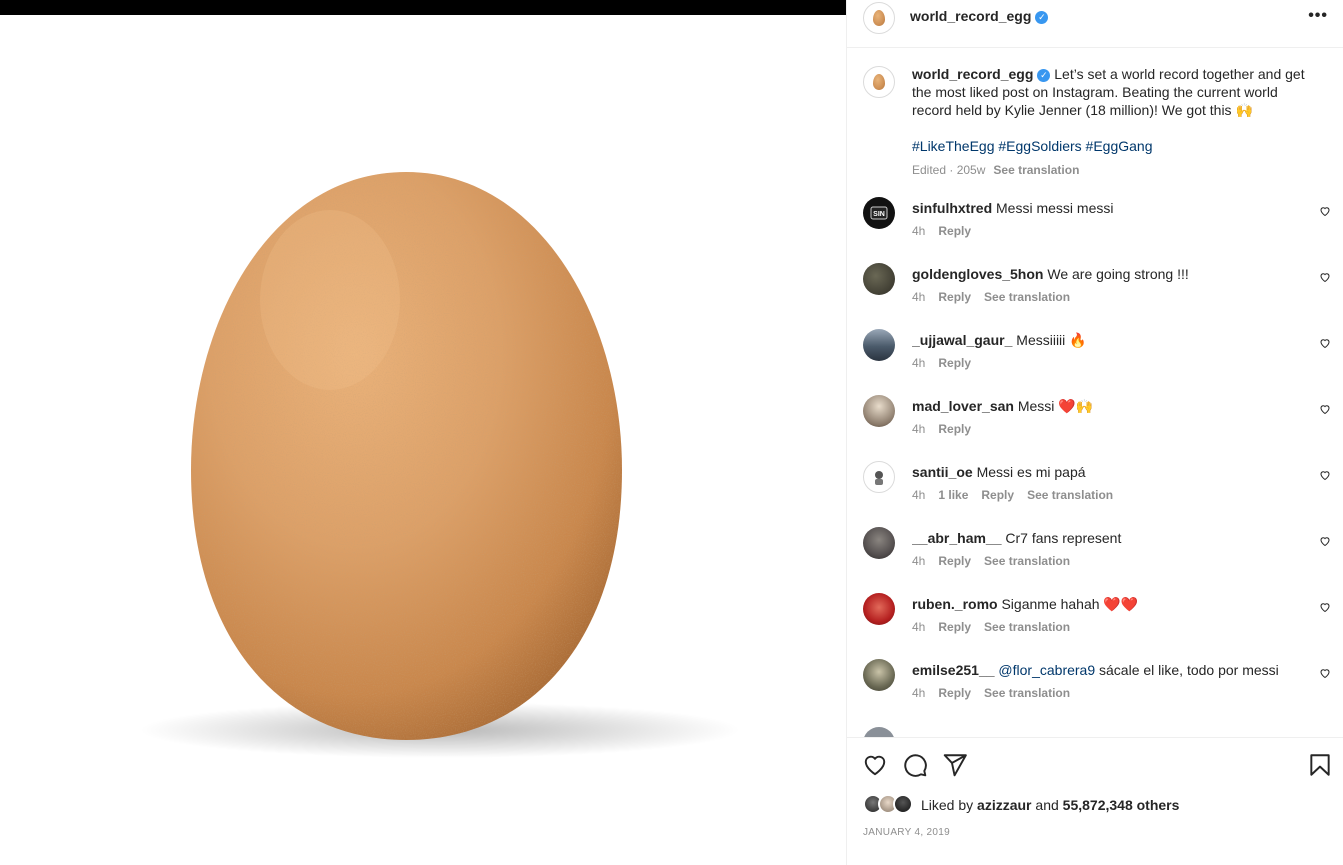 The width and height of the screenshot is (1343, 865). What do you see at coordinates (1051, 340) in the screenshot?
I see `comment-text: Messiiiii 🔥` at bounding box center [1051, 340].